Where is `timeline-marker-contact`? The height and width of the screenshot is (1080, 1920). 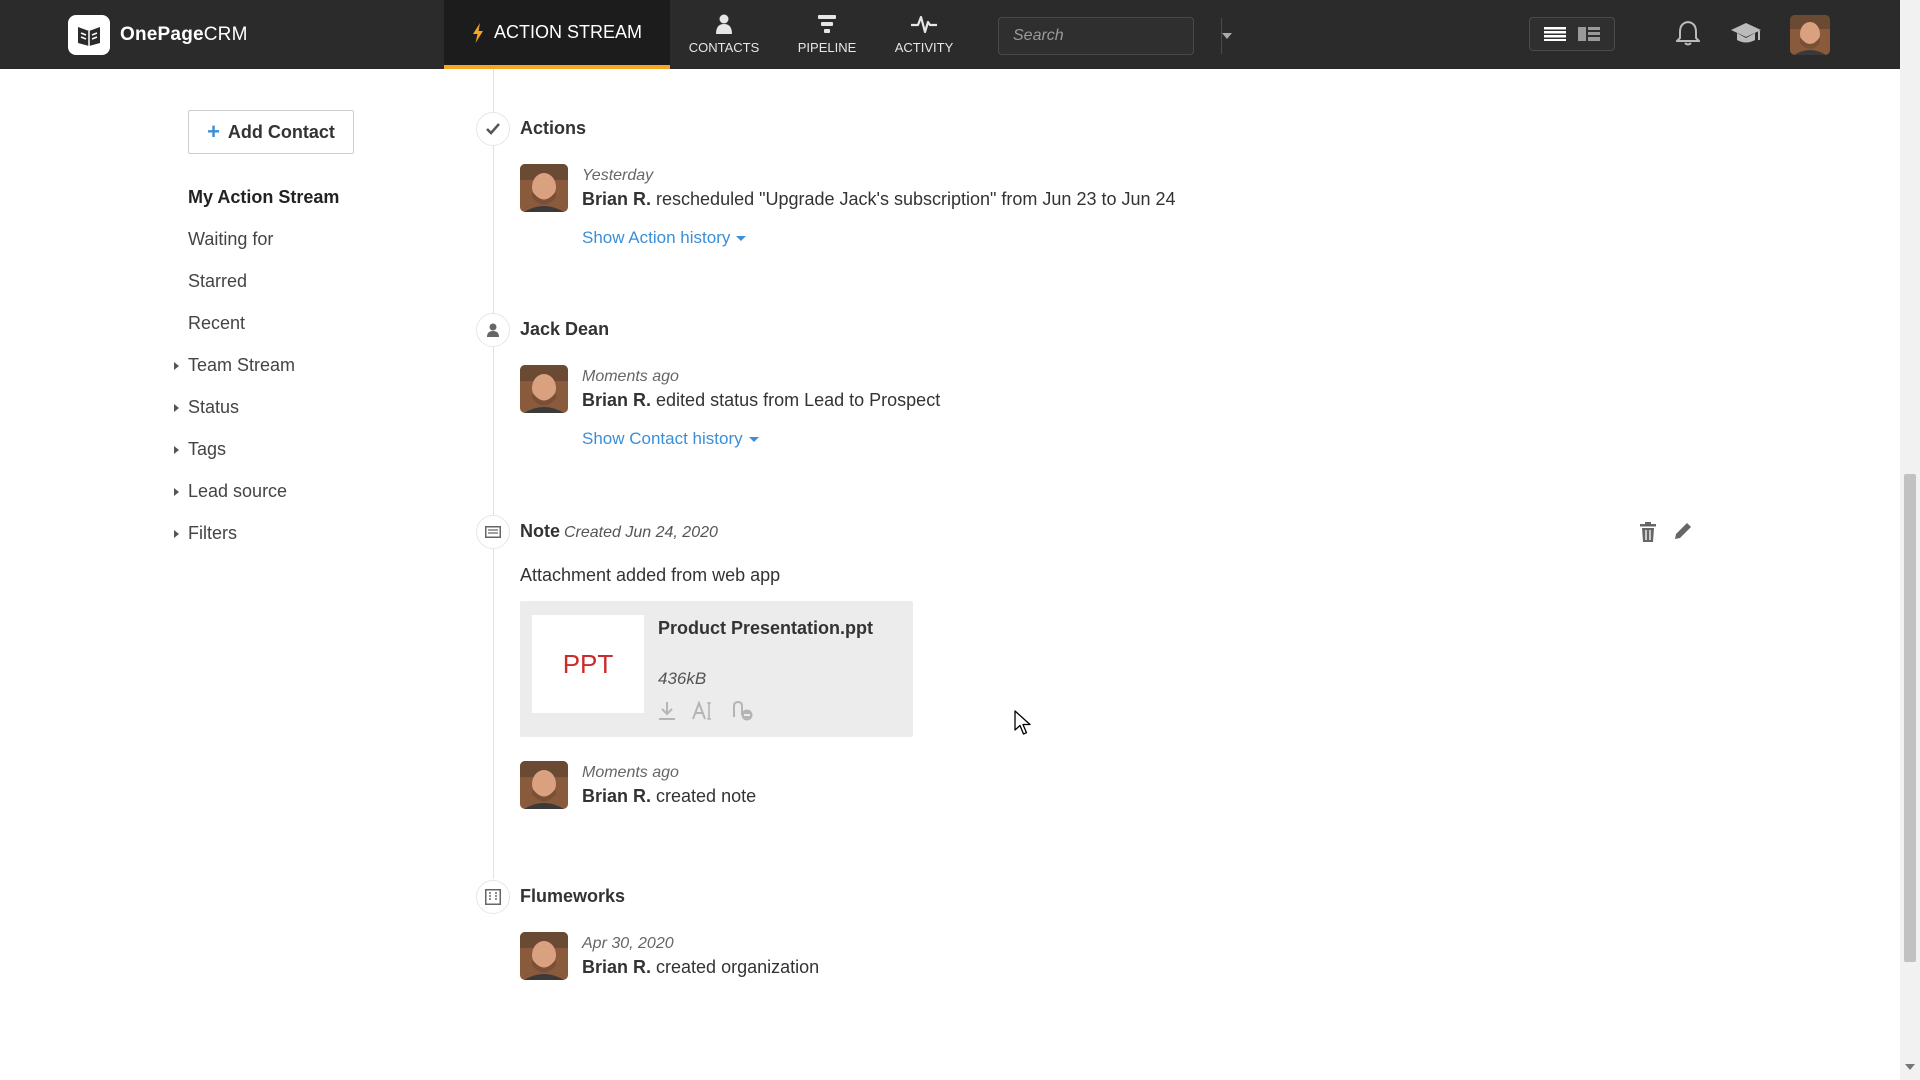 timeline-marker-contact is located at coordinates (493, 330).